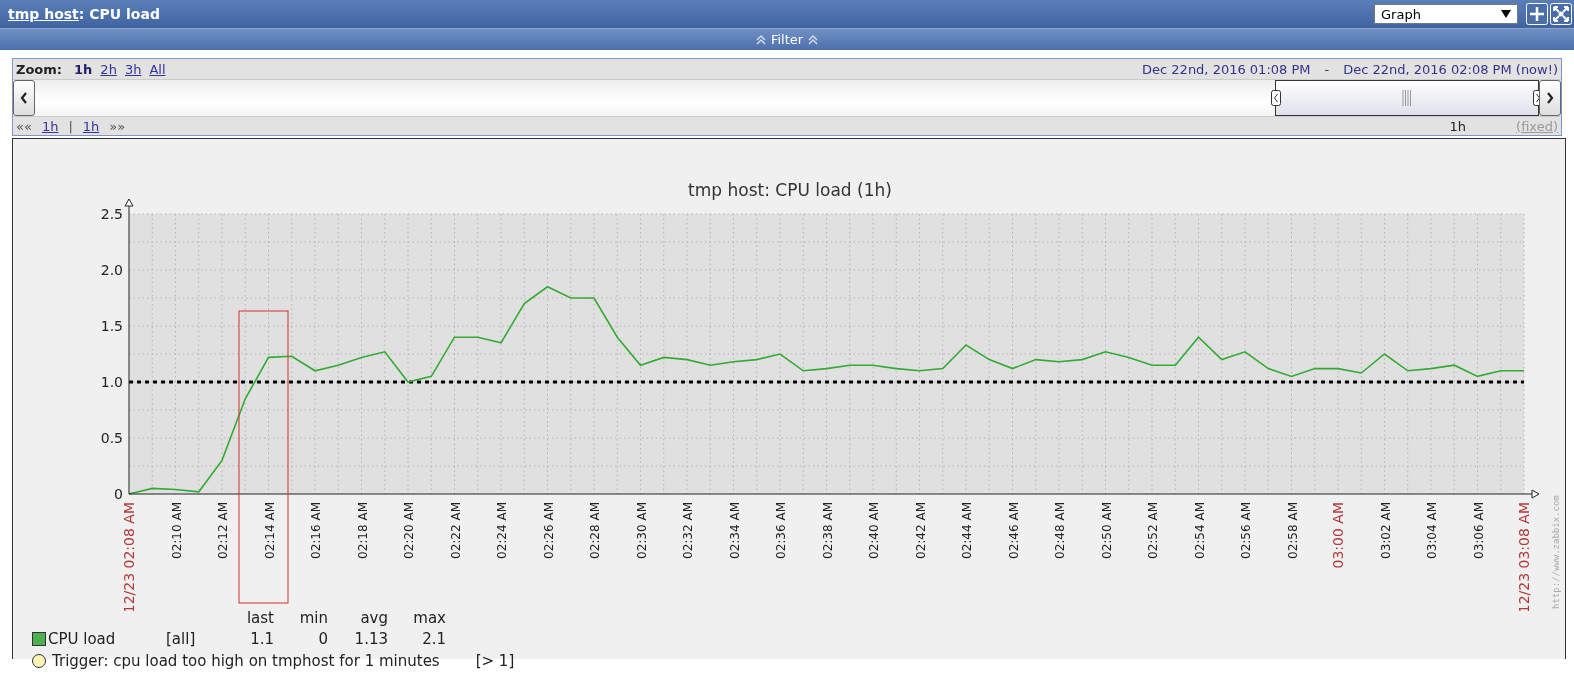  I want to click on resize-handle-icon, so click(1276, 98).